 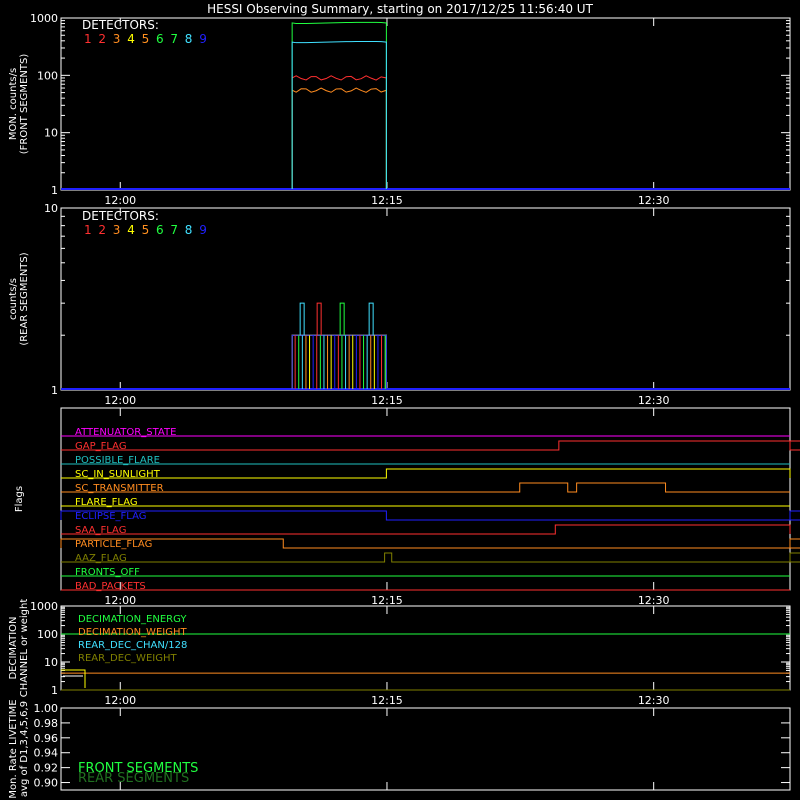 I want to click on front-panel-legend-detector-5: 5, so click(x=146, y=39).